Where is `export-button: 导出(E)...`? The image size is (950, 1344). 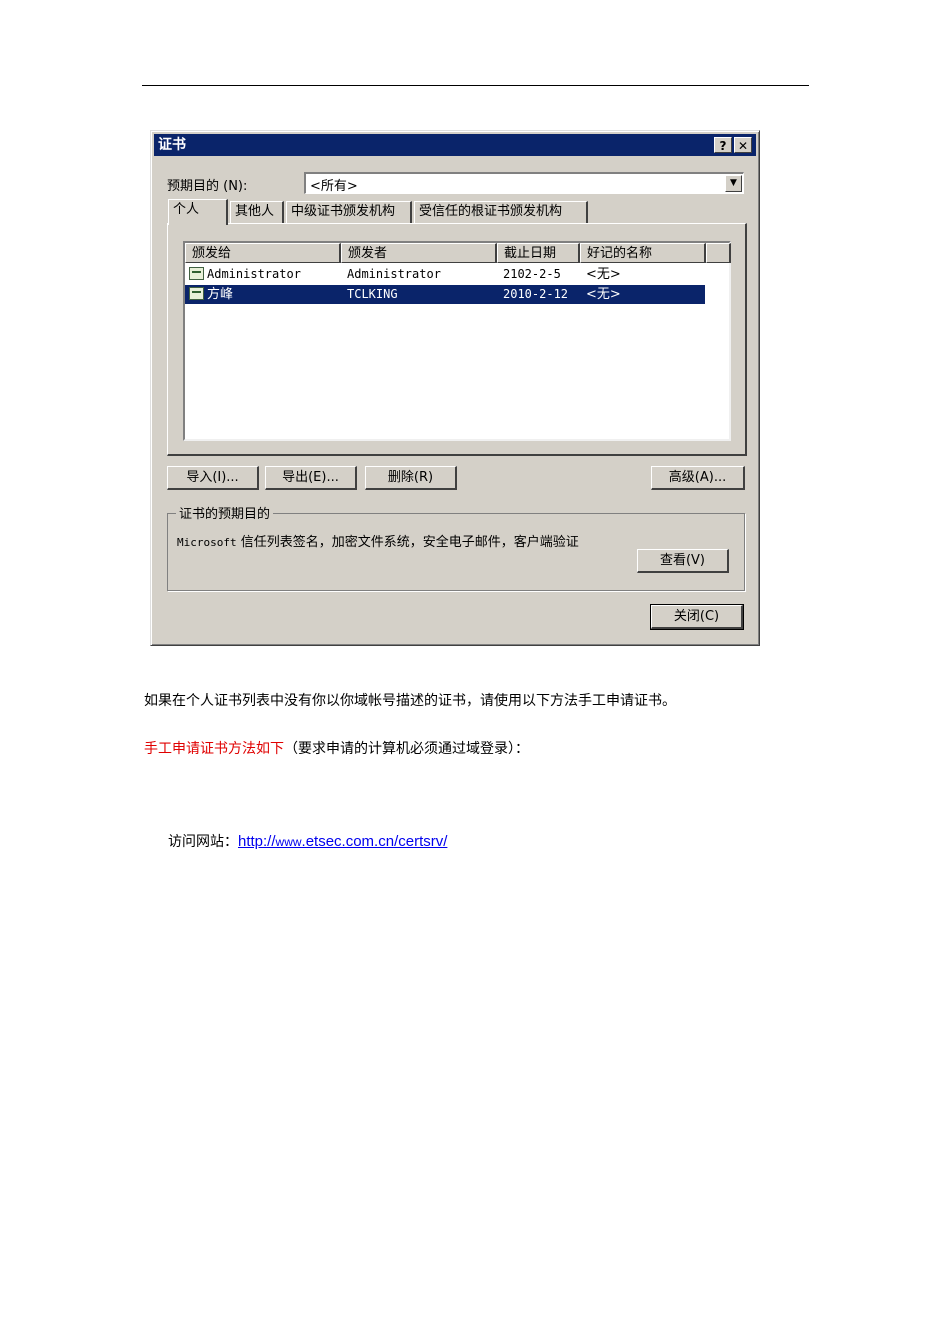 export-button: 导出(E)... is located at coordinates (311, 478).